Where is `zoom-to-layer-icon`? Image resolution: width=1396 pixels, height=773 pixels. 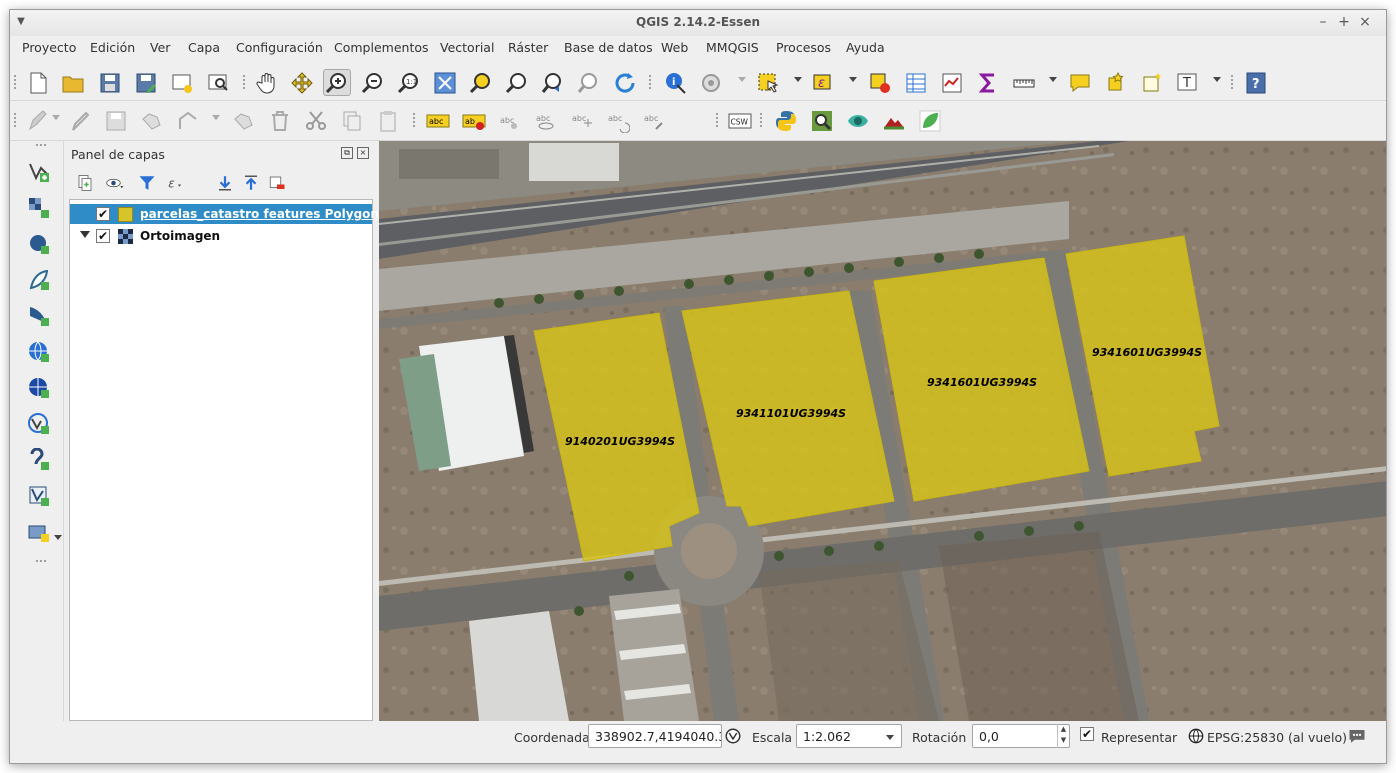
zoom-to-layer-icon is located at coordinates (517, 82).